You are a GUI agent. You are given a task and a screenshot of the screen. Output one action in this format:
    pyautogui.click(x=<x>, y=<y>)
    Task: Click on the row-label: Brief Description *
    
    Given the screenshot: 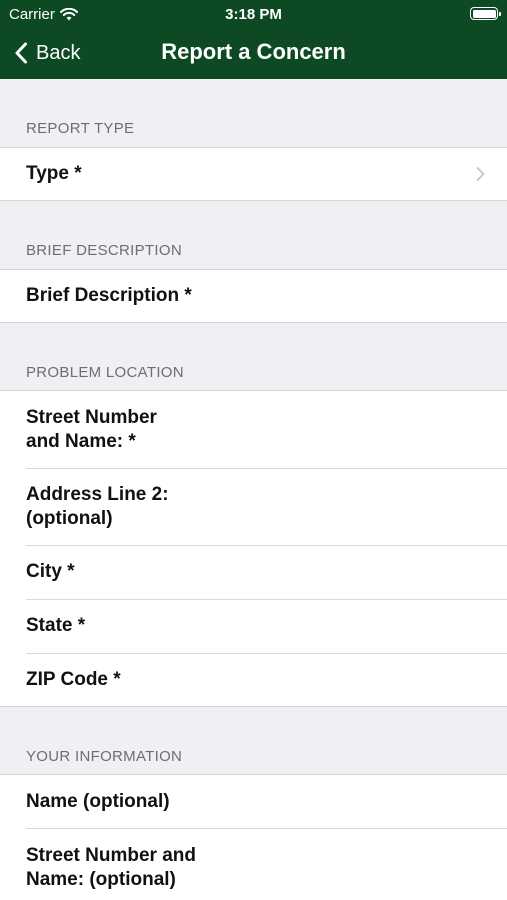 What is the action you would take?
    pyautogui.click(x=109, y=295)
    